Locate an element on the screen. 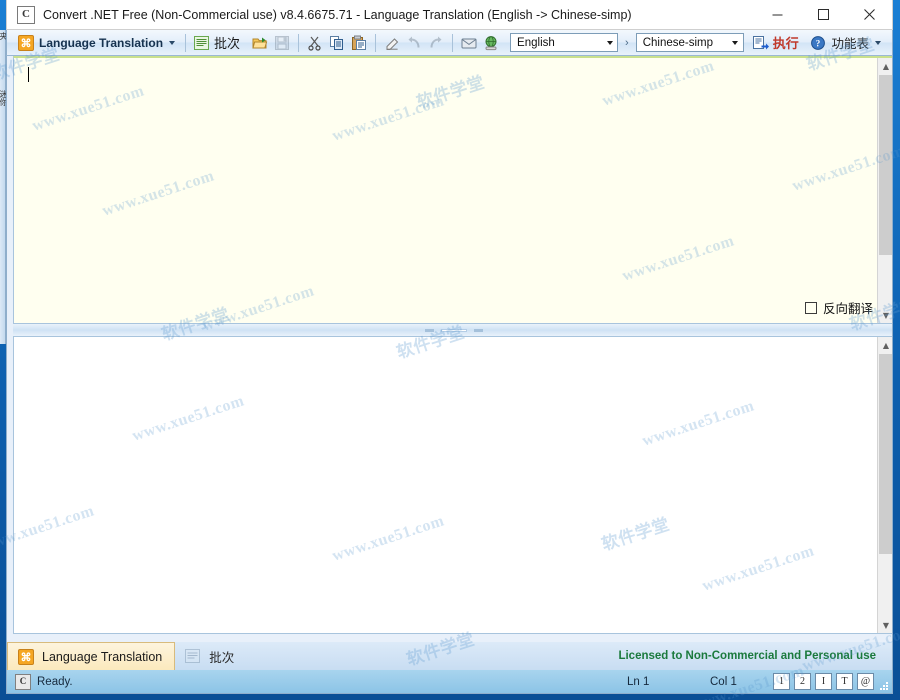 This screenshot has width=900, height=700. function-menu-label: 功能表 is located at coordinates (850, 44).